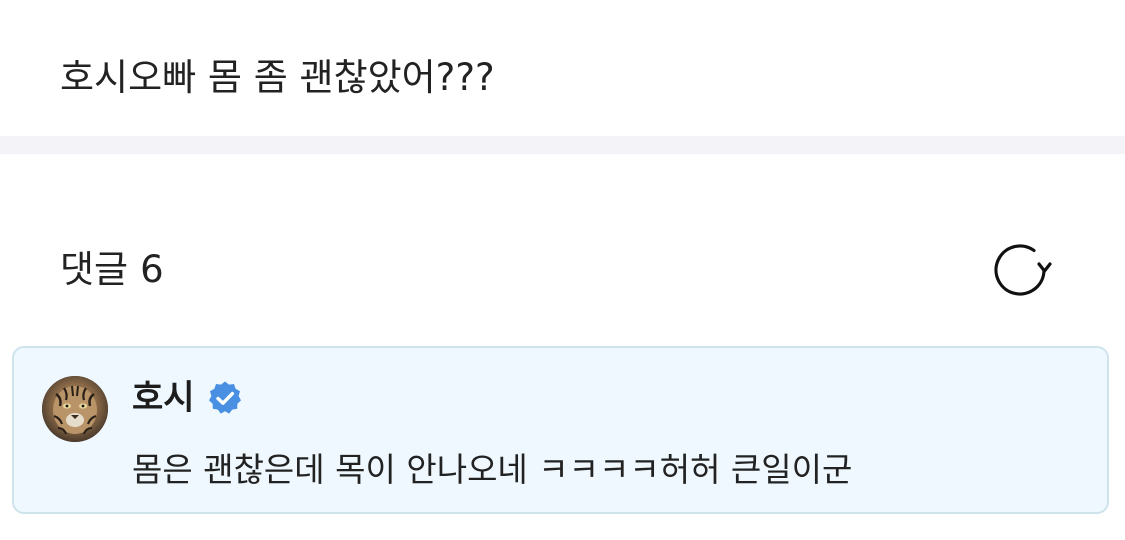 This screenshot has height=540, width=1125. Describe the element at coordinates (277, 77) in the screenshot. I see `post-text: 호시오빠 몸 좀 괜찮았어???` at that location.